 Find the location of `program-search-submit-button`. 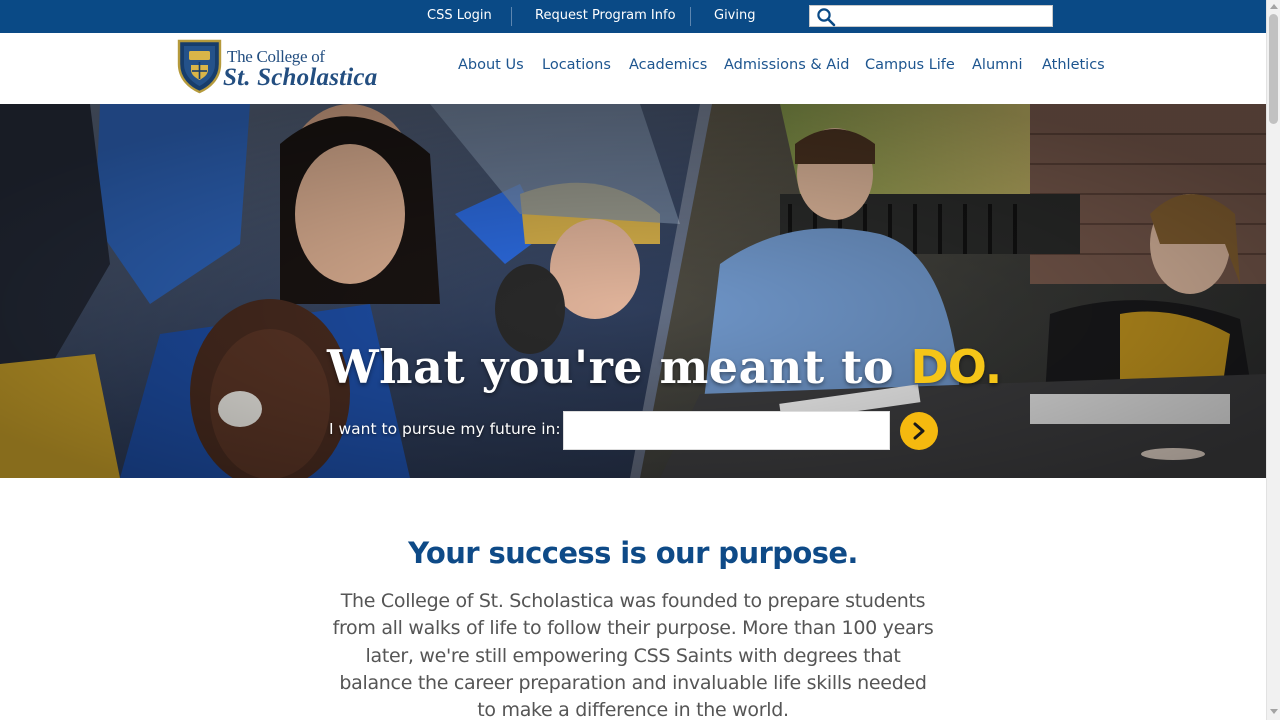

program-search-submit-button is located at coordinates (919, 431).